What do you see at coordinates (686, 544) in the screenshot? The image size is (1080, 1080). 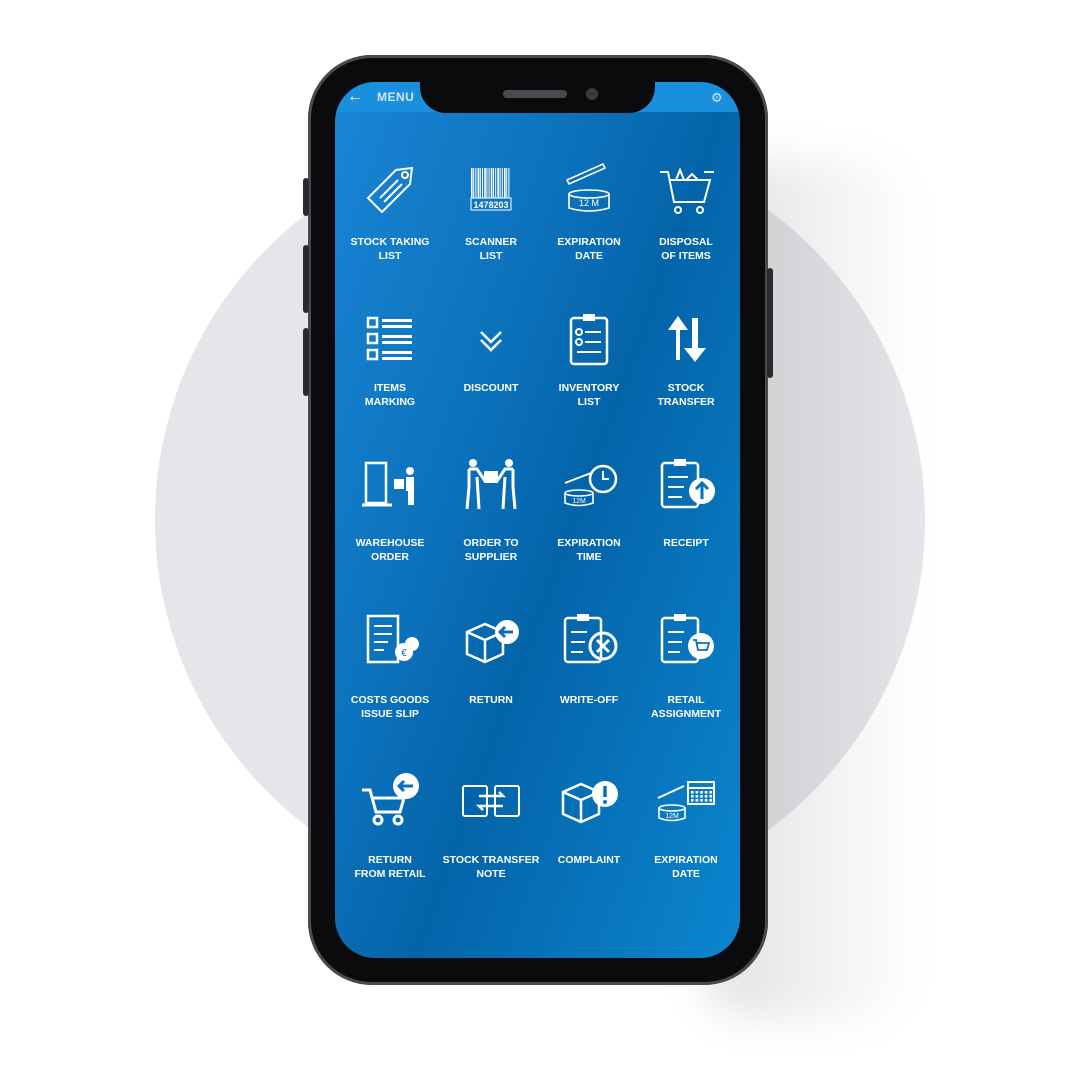 I see `menu-tile-label: RECEIPT` at bounding box center [686, 544].